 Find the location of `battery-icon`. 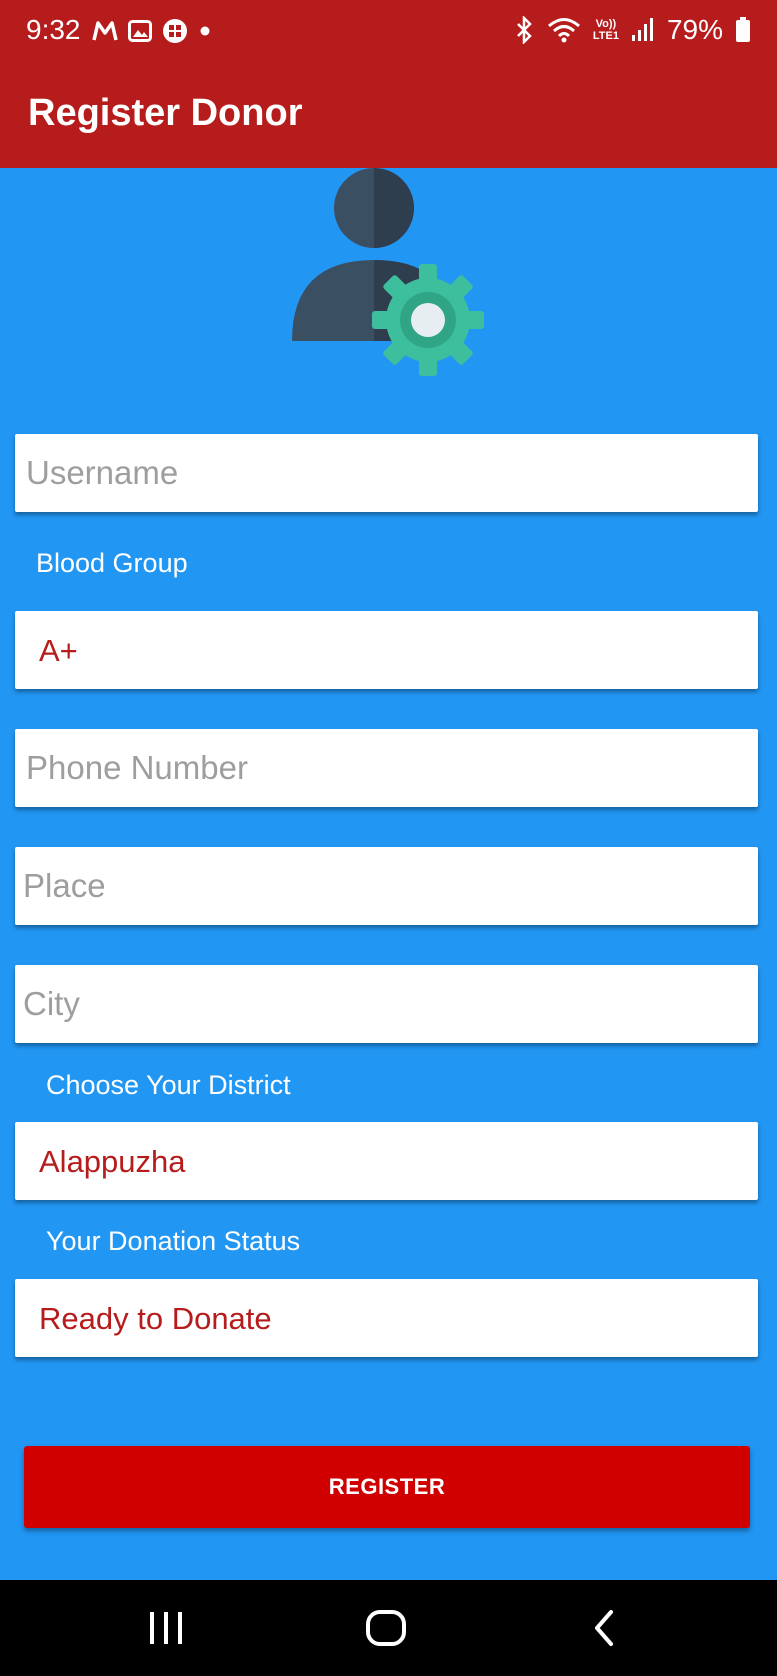

battery-icon is located at coordinates (743, 30).